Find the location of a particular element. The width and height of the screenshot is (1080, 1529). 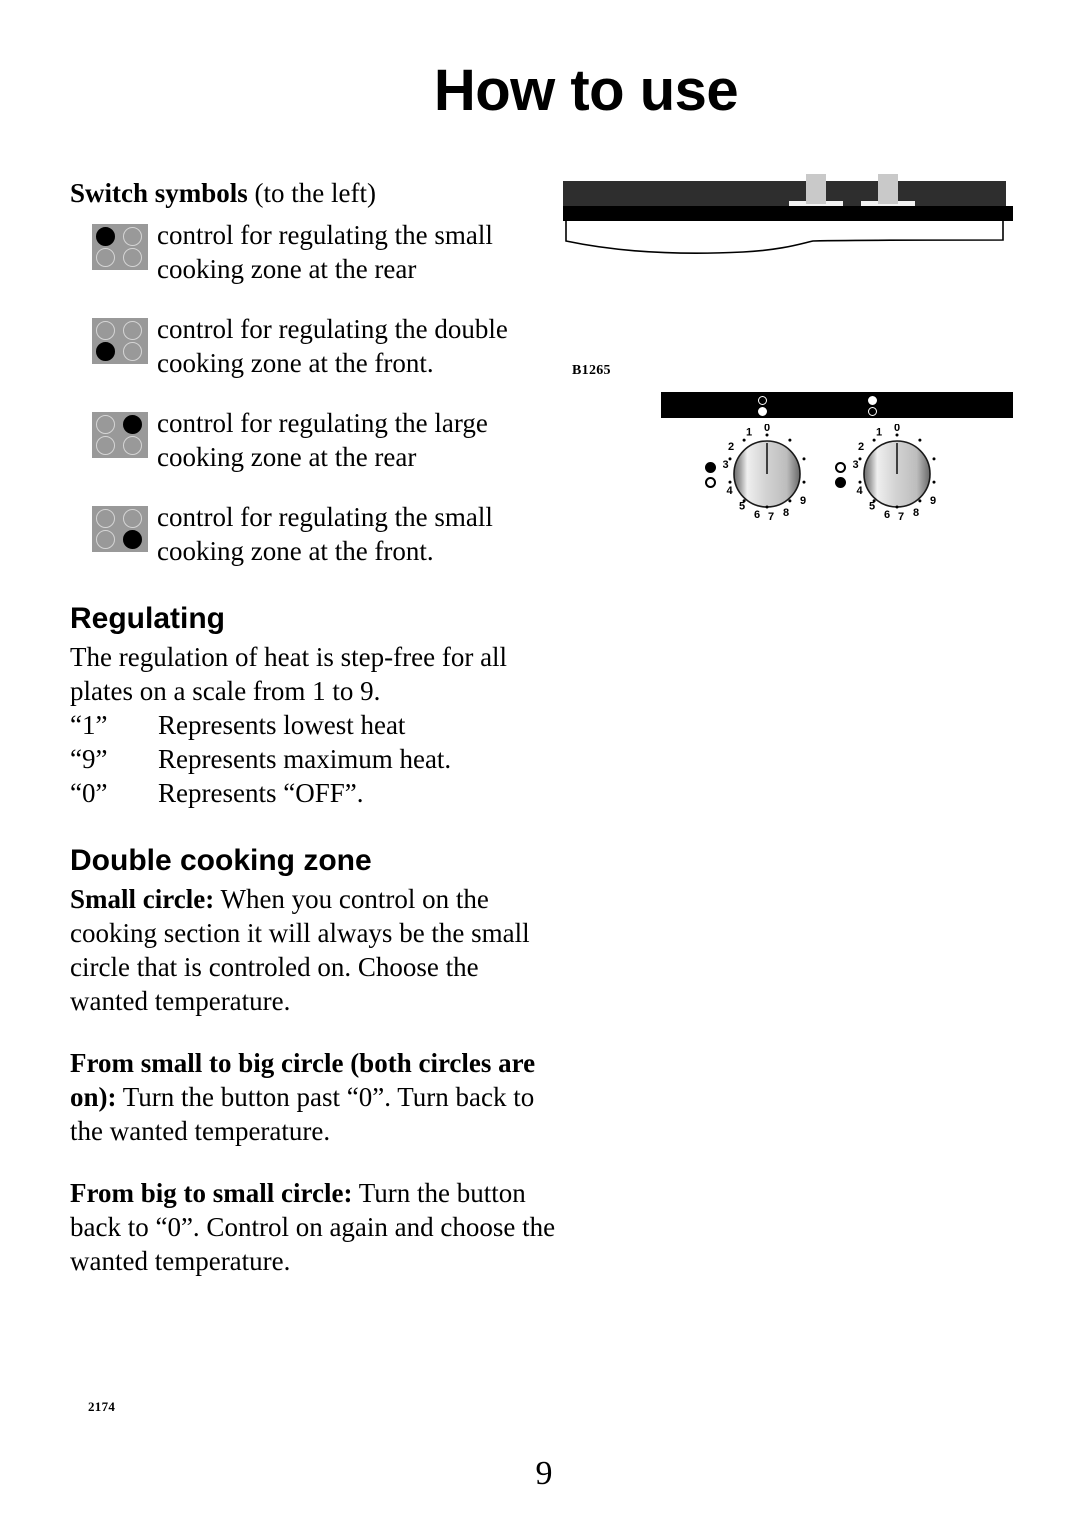

scale-desc: Represents “OFF”. is located at coordinates (261, 793).